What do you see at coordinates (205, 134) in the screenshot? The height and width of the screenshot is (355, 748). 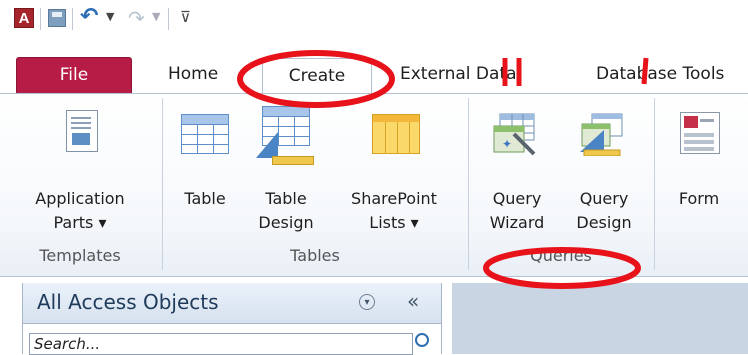 I see `table-icon` at bounding box center [205, 134].